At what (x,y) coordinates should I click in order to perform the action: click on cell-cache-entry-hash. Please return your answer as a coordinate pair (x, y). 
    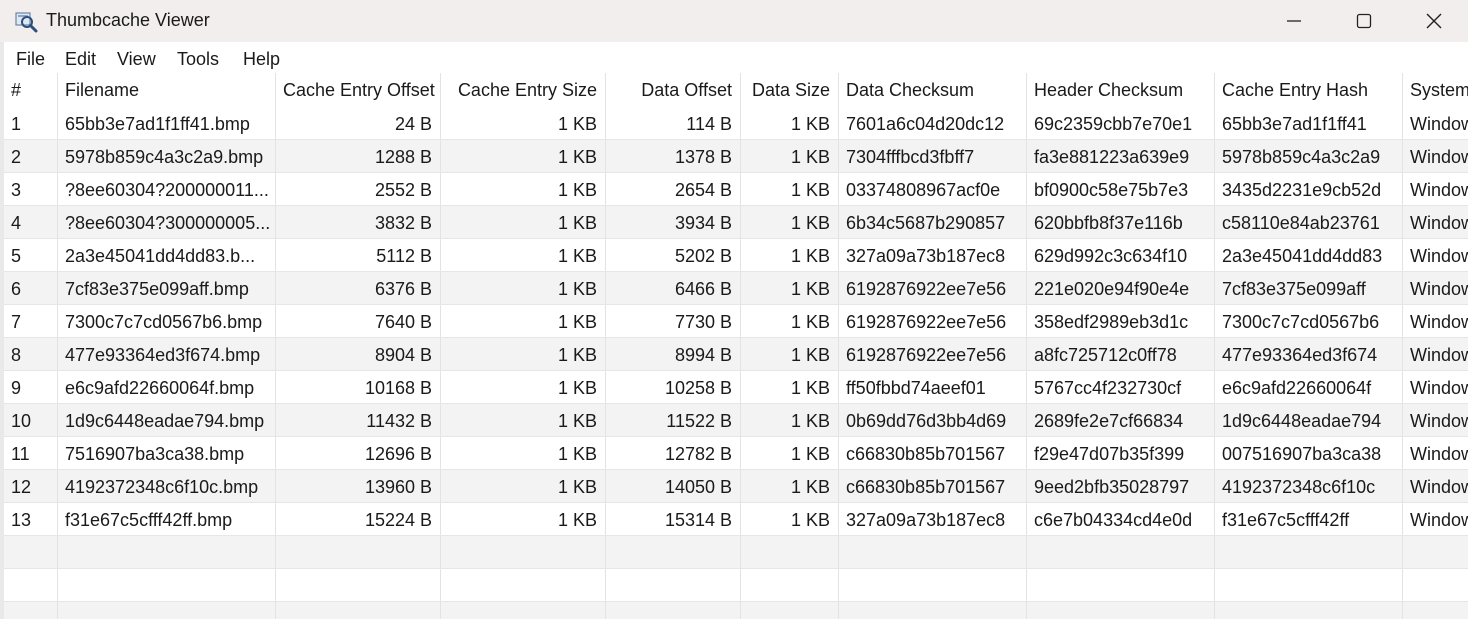
    Looking at the image, I should click on (1309, 585).